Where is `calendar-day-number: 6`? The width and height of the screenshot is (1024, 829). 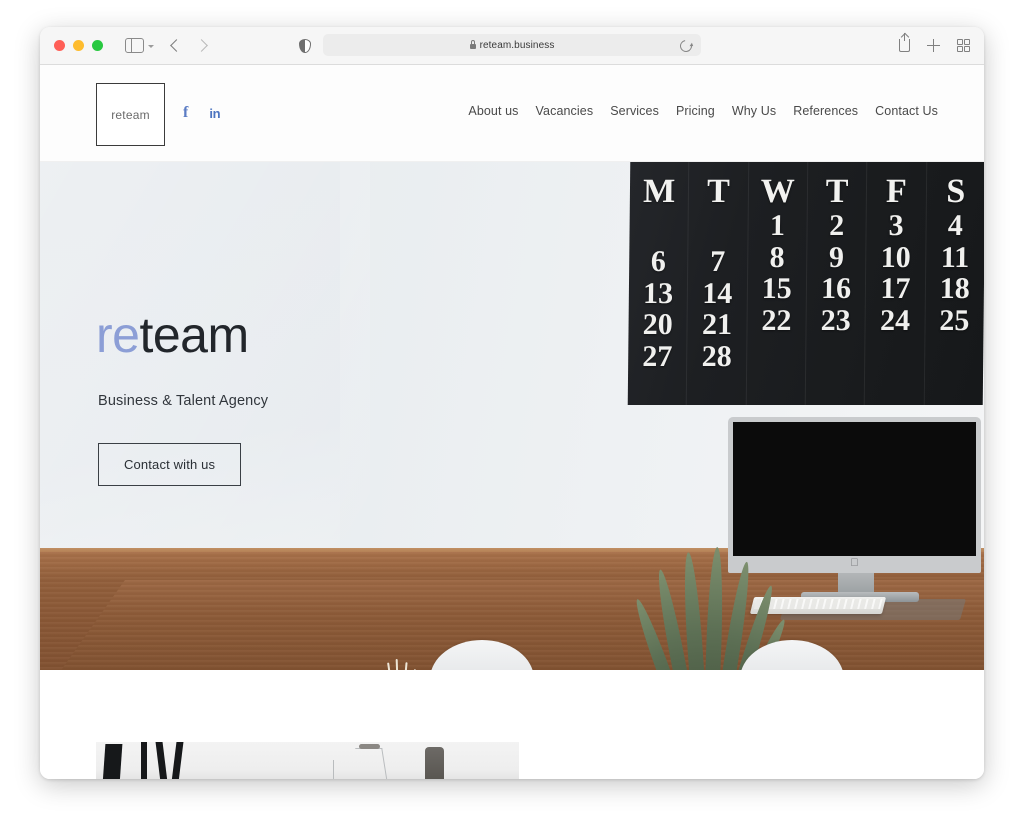 calendar-day-number: 6 is located at coordinates (658, 262).